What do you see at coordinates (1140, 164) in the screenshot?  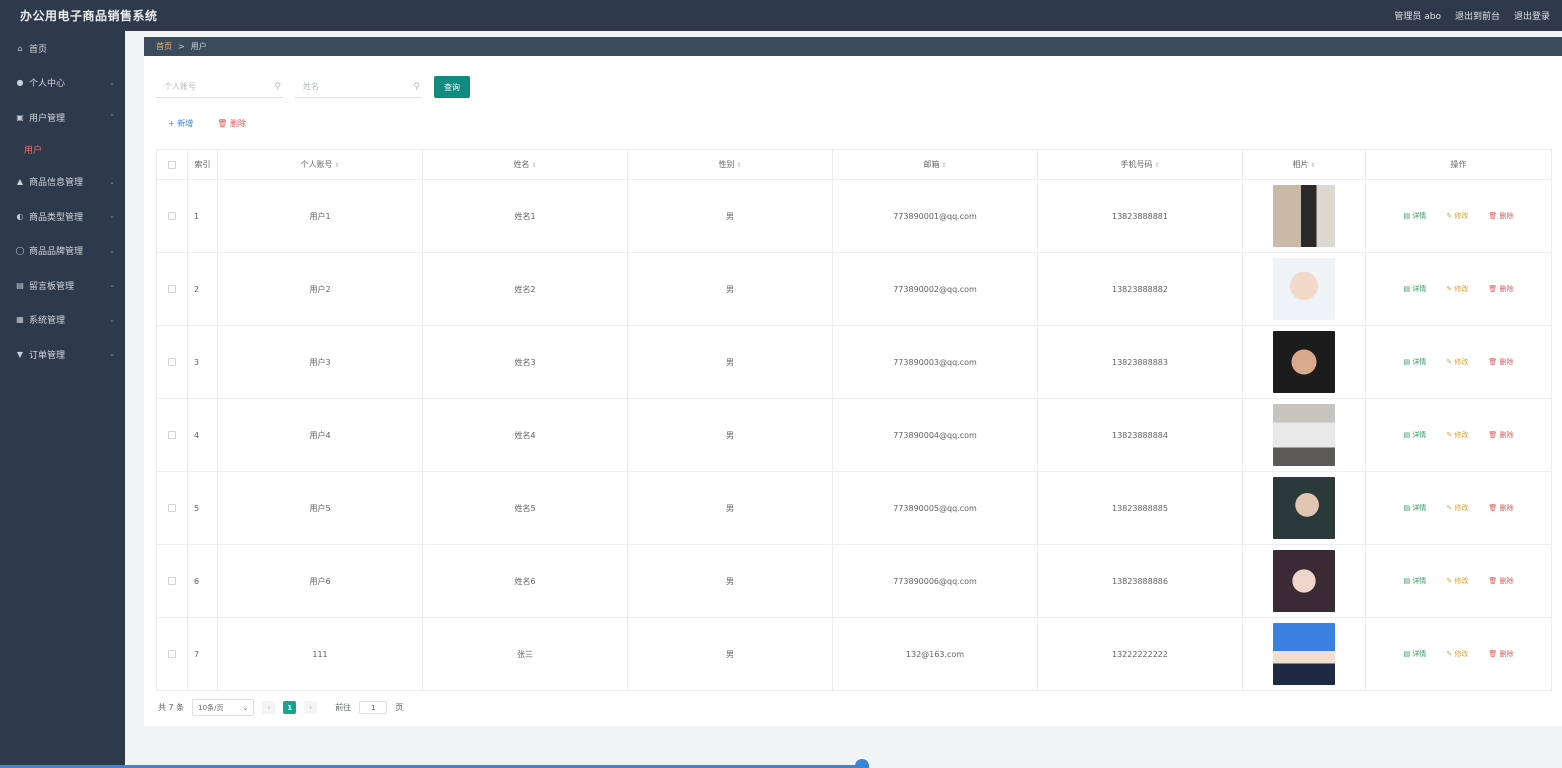 I see `header-phone: 手机号码 ⇕` at bounding box center [1140, 164].